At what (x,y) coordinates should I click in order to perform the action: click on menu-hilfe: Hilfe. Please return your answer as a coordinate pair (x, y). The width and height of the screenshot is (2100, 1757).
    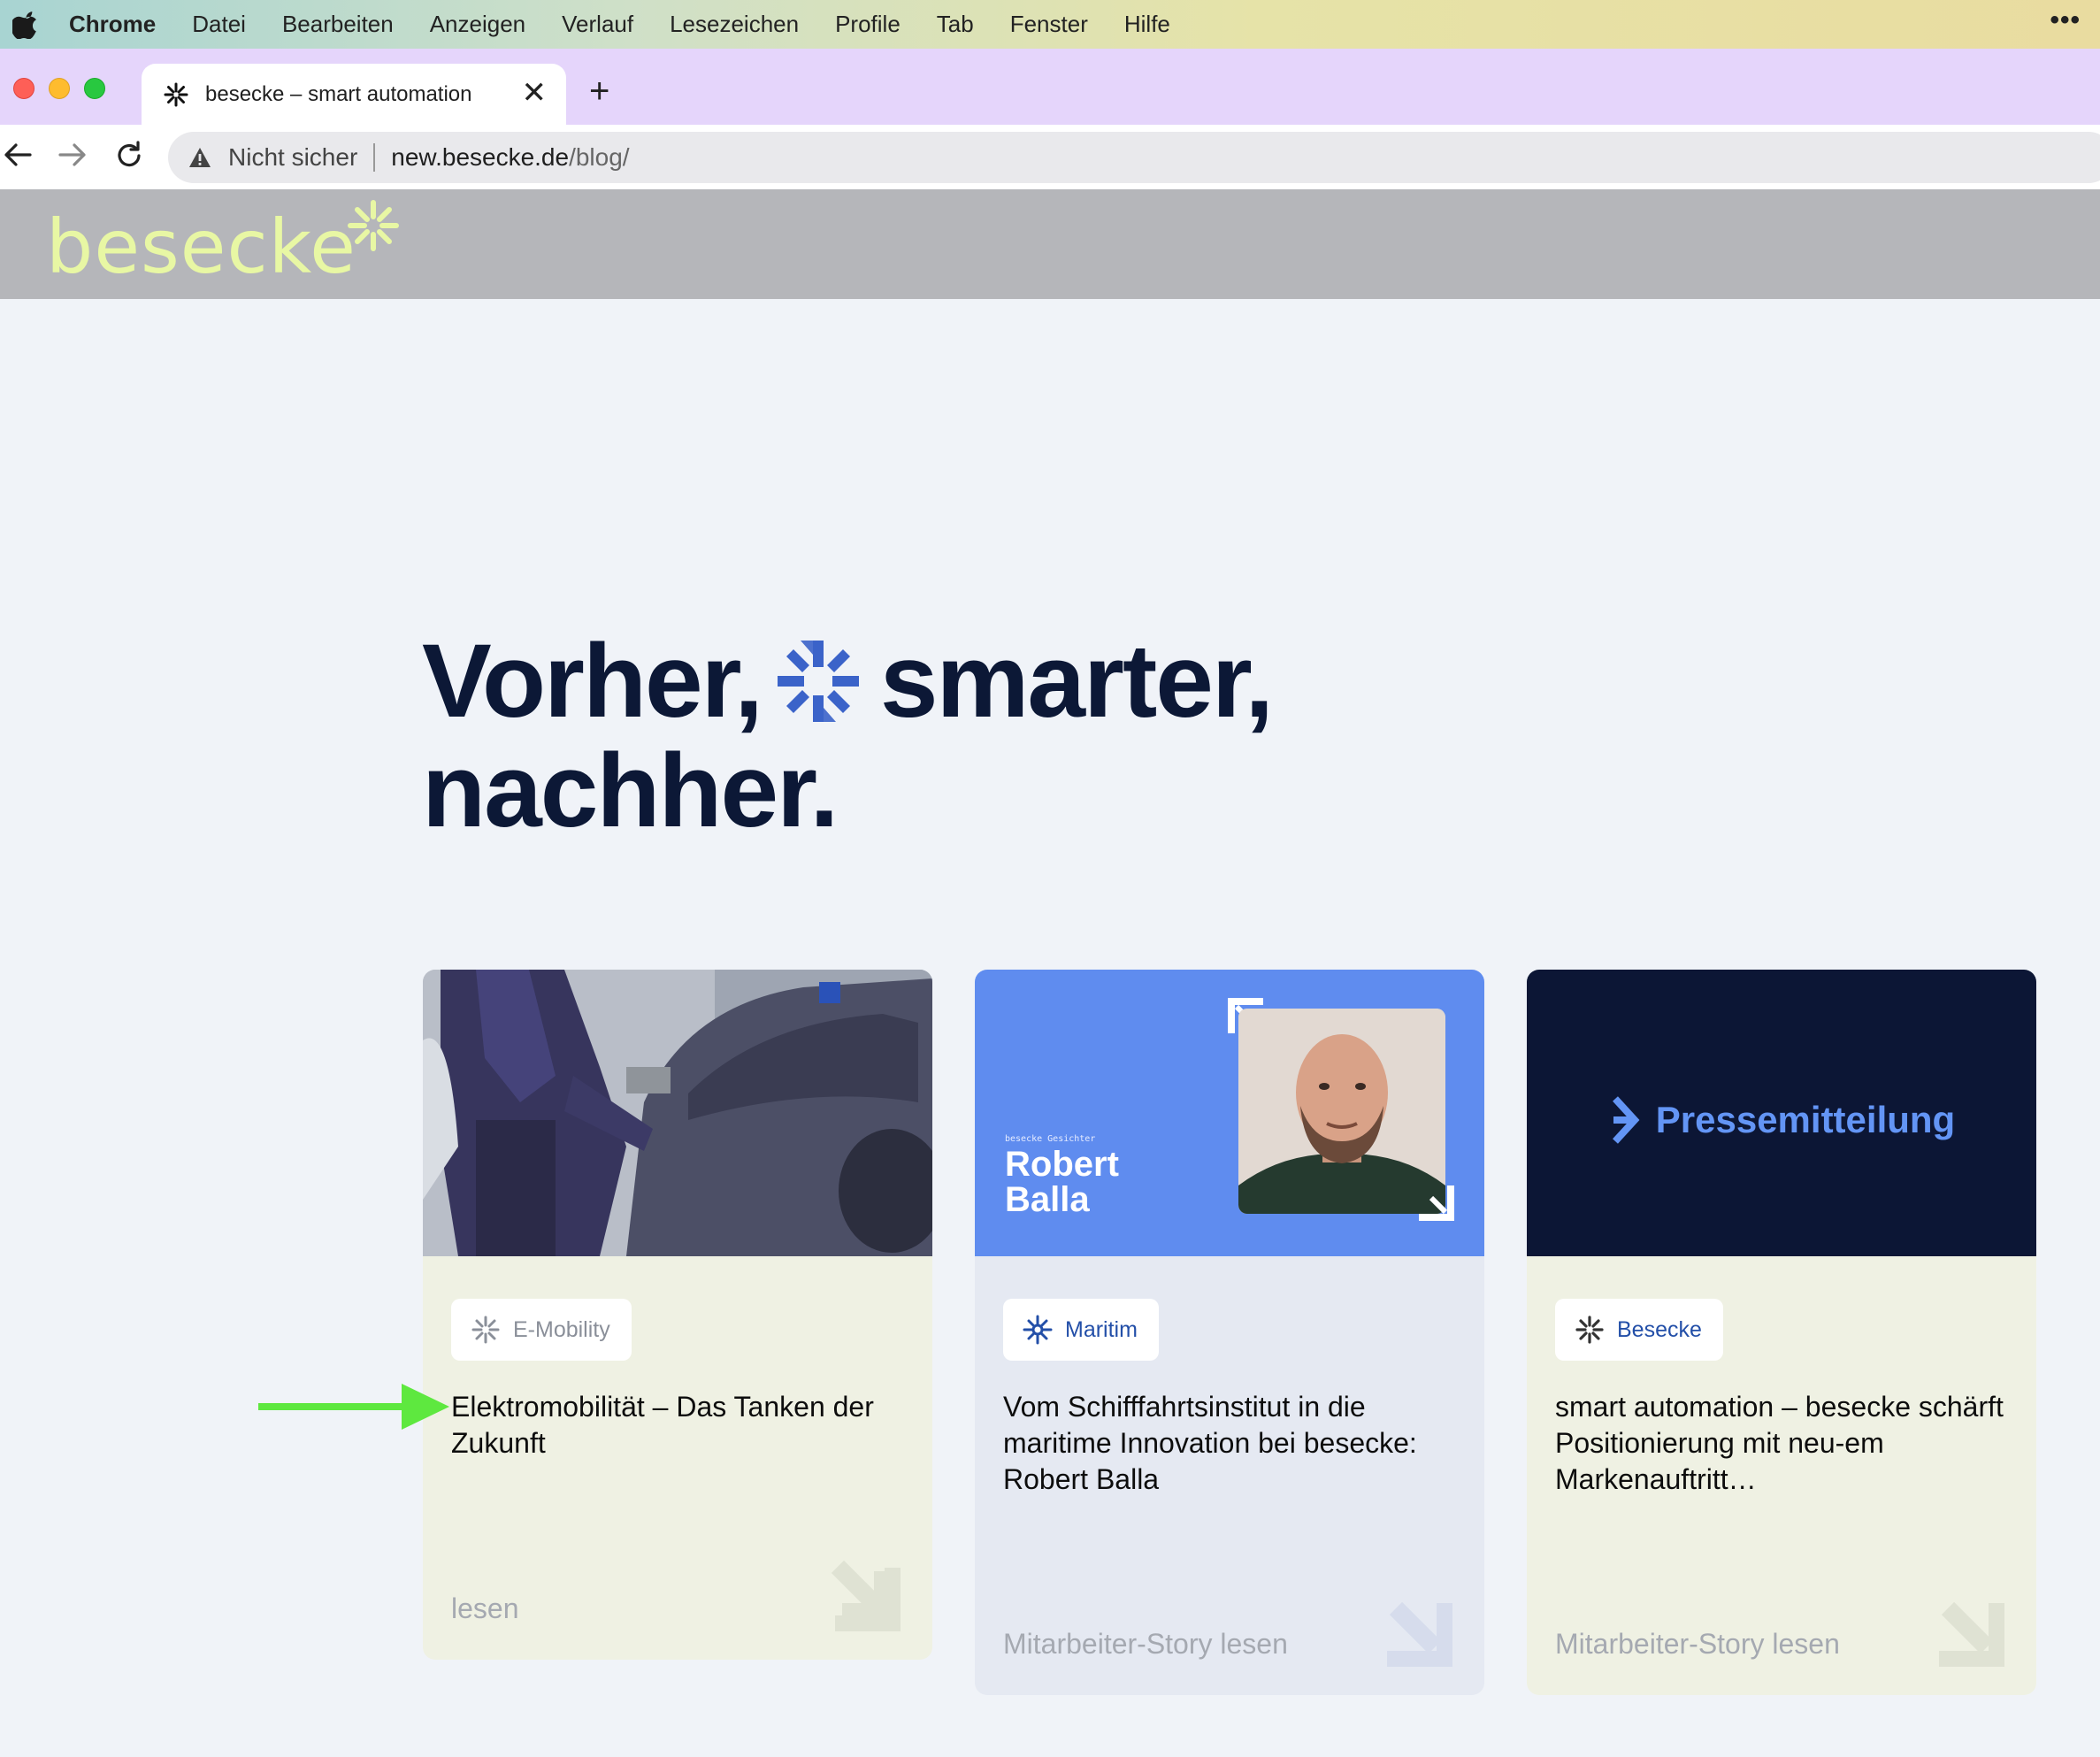
    Looking at the image, I should click on (1147, 25).